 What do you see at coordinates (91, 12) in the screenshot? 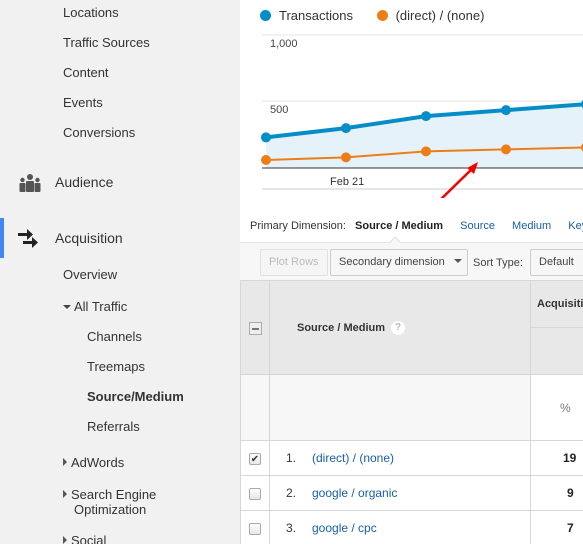
I see `sidebar-item-locations: Locations` at bounding box center [91, 12].